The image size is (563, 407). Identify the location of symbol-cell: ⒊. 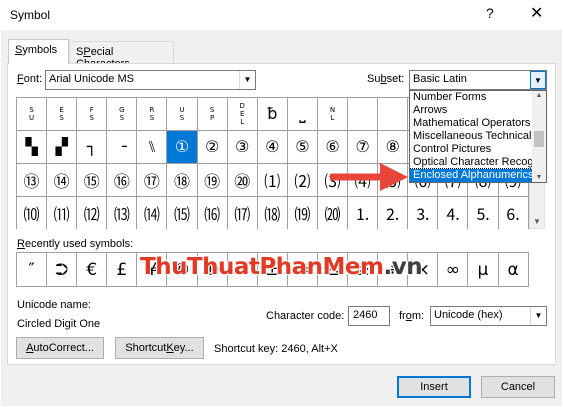
(423, 212).